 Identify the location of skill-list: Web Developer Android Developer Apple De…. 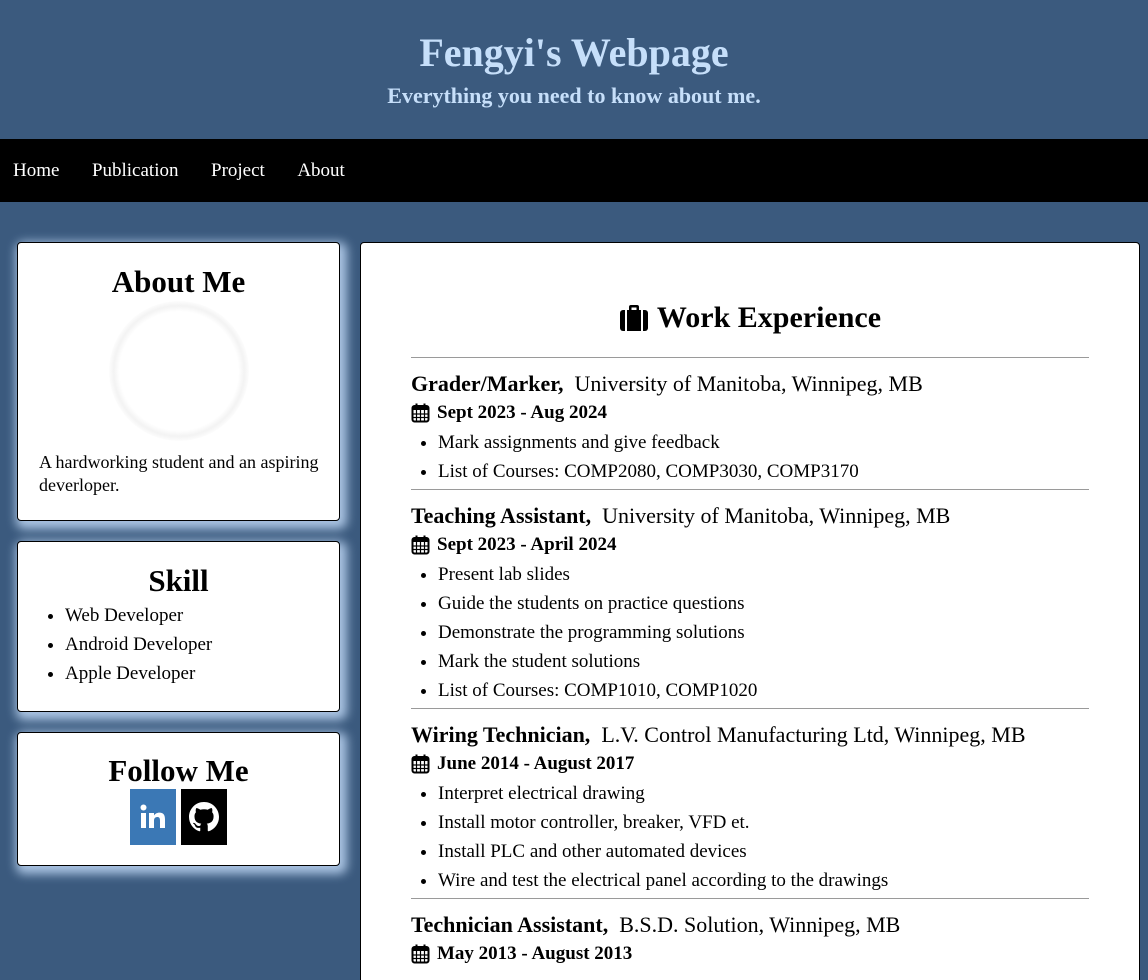
(178, 644).